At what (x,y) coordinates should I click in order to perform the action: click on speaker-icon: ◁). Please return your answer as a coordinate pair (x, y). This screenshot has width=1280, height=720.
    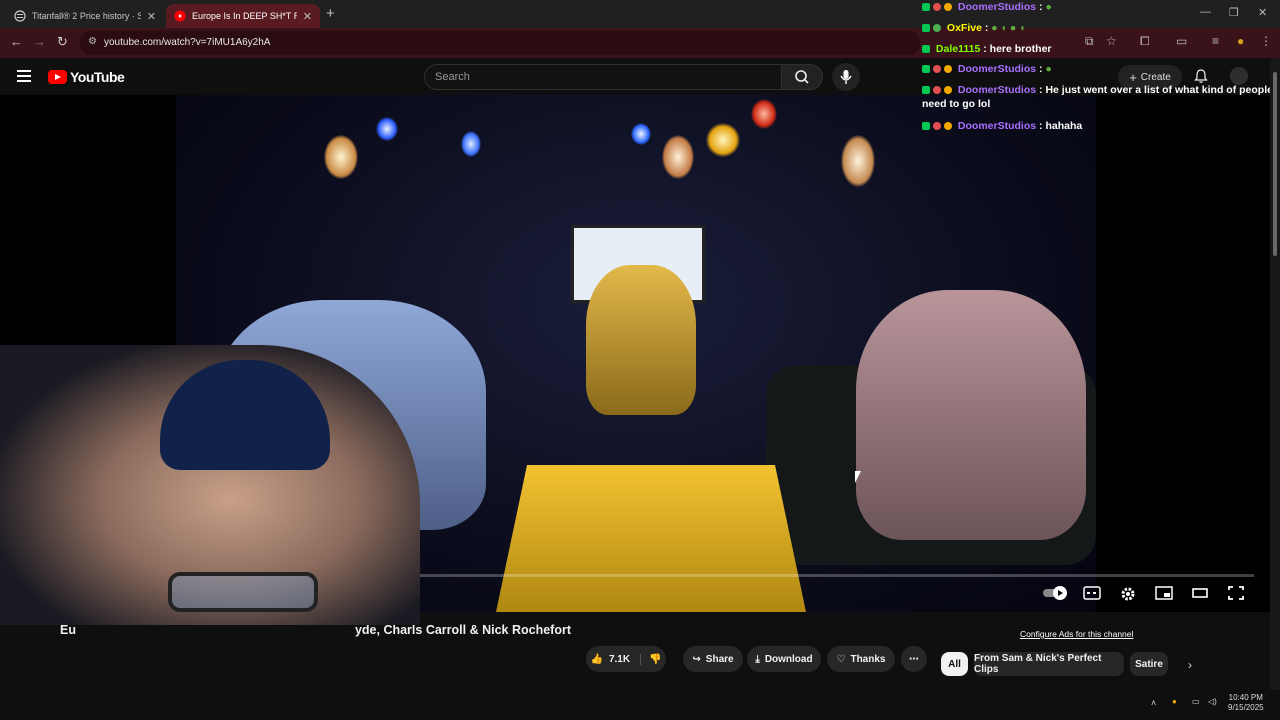
    Looking at the image, I should click on (1212, 701).